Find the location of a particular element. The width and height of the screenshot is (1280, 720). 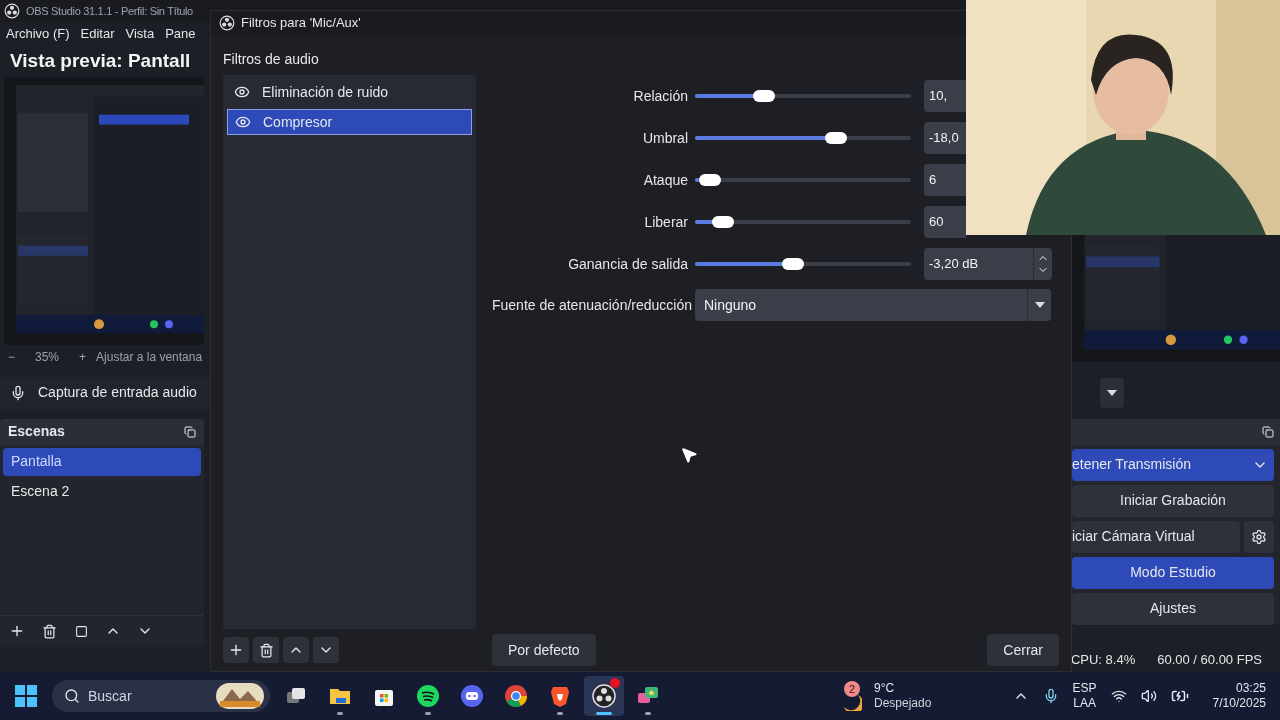

menu-item: Archivo (F) is located at coordinates (38, 33).